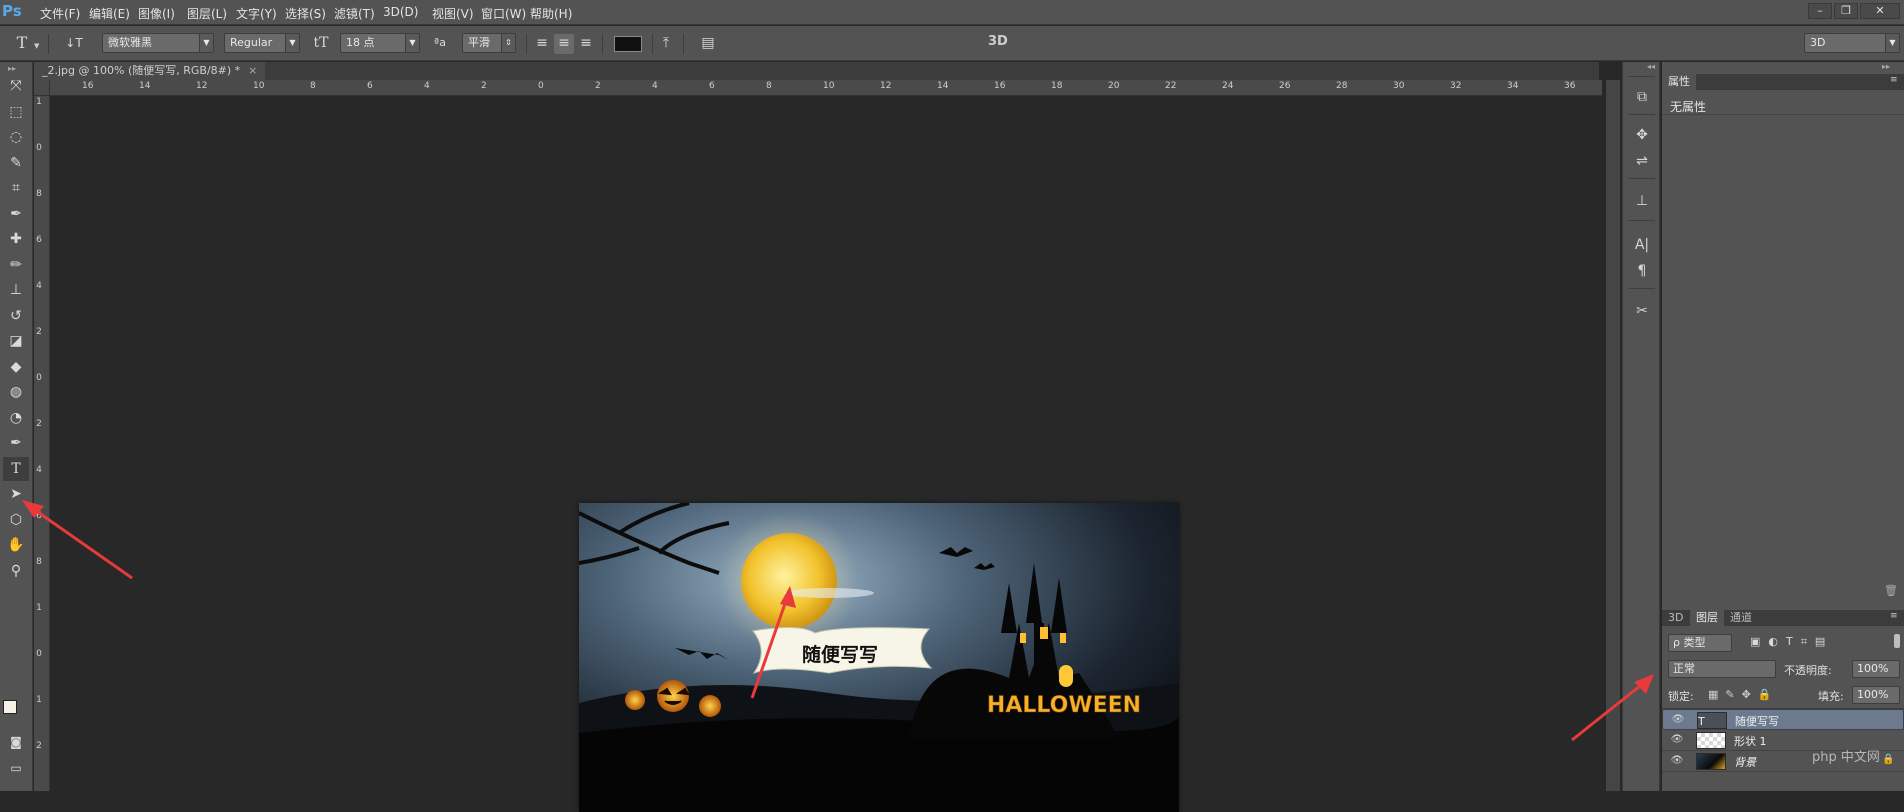 The width and height of the screenshot is (1904, 812). I want to click on restore-button: ❐, so click(1846, 11).